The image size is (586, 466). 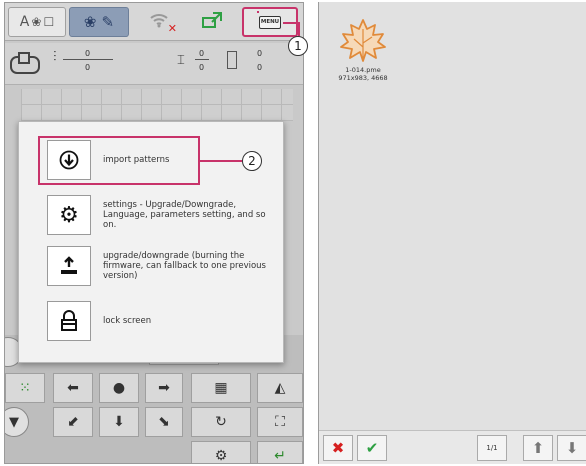 What do you see at coordinates (136, 160) in the screenshot?
I see `menu-item-label: import patterns` at bounding box center [136, 160].